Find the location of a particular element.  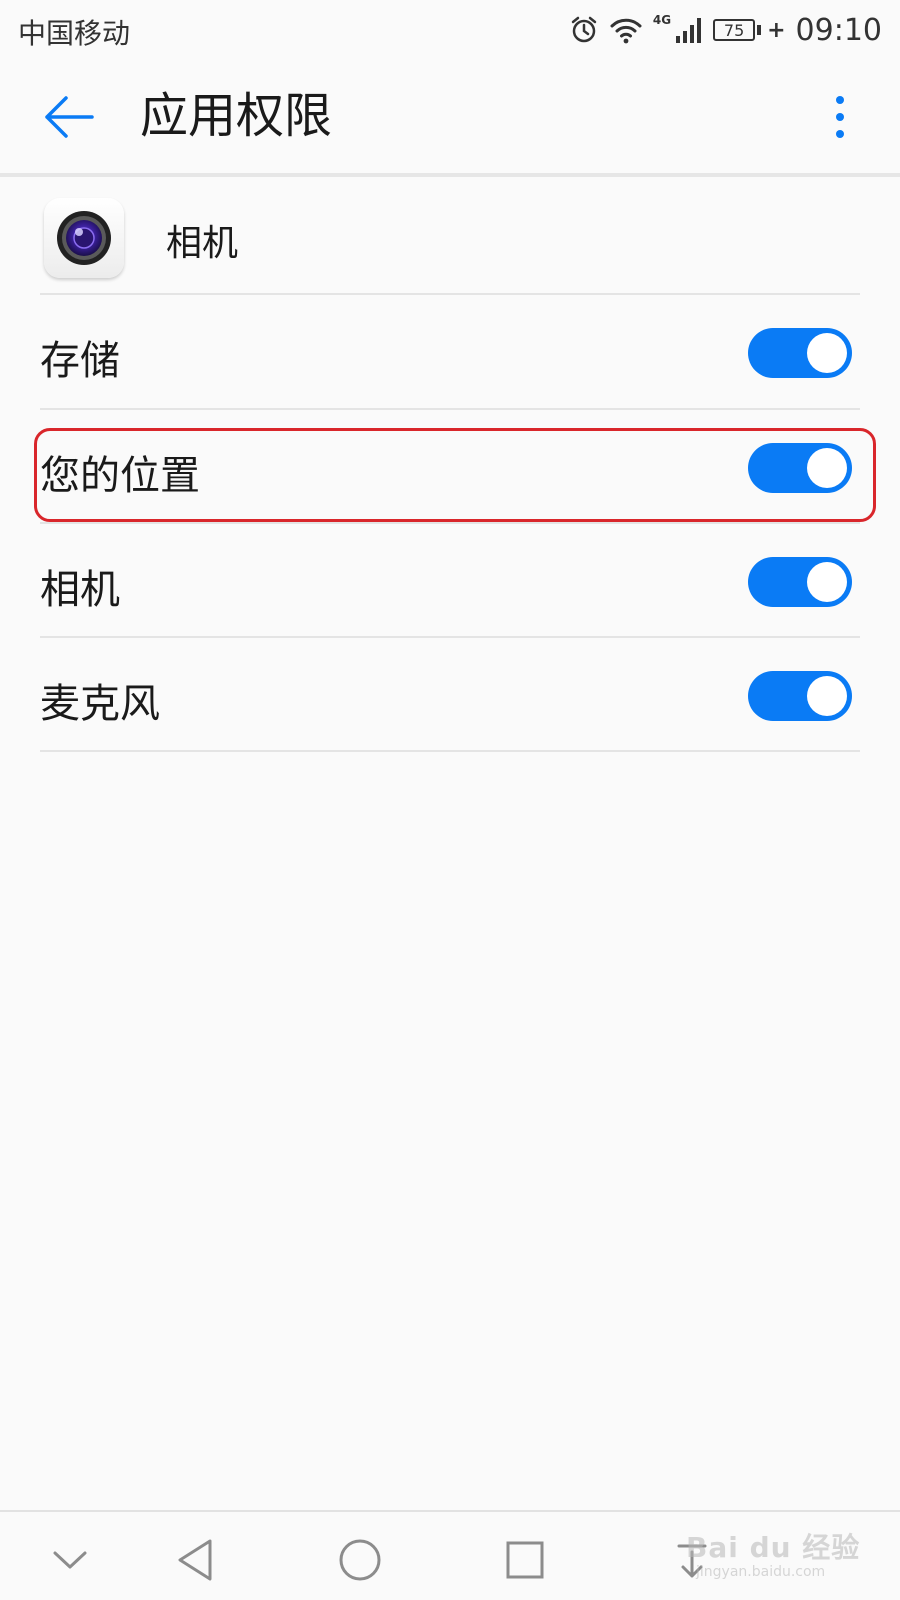

battery-level: 75 is located at coordinates (734, 30).